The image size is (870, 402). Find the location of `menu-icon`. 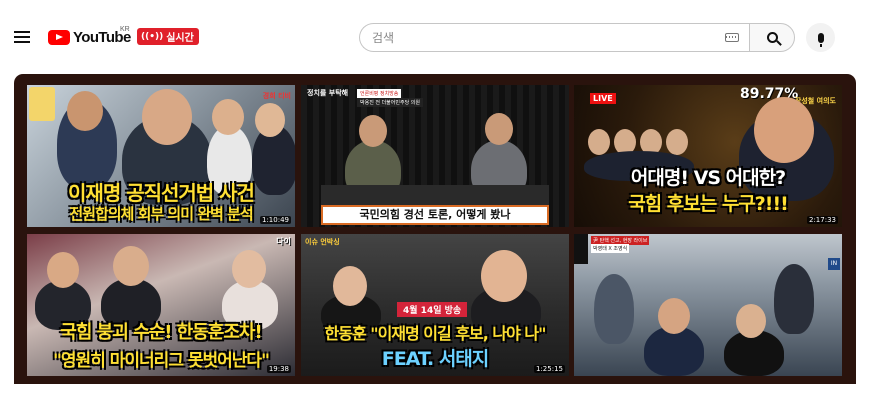

menu-icon is located at coordinates (22, 37).